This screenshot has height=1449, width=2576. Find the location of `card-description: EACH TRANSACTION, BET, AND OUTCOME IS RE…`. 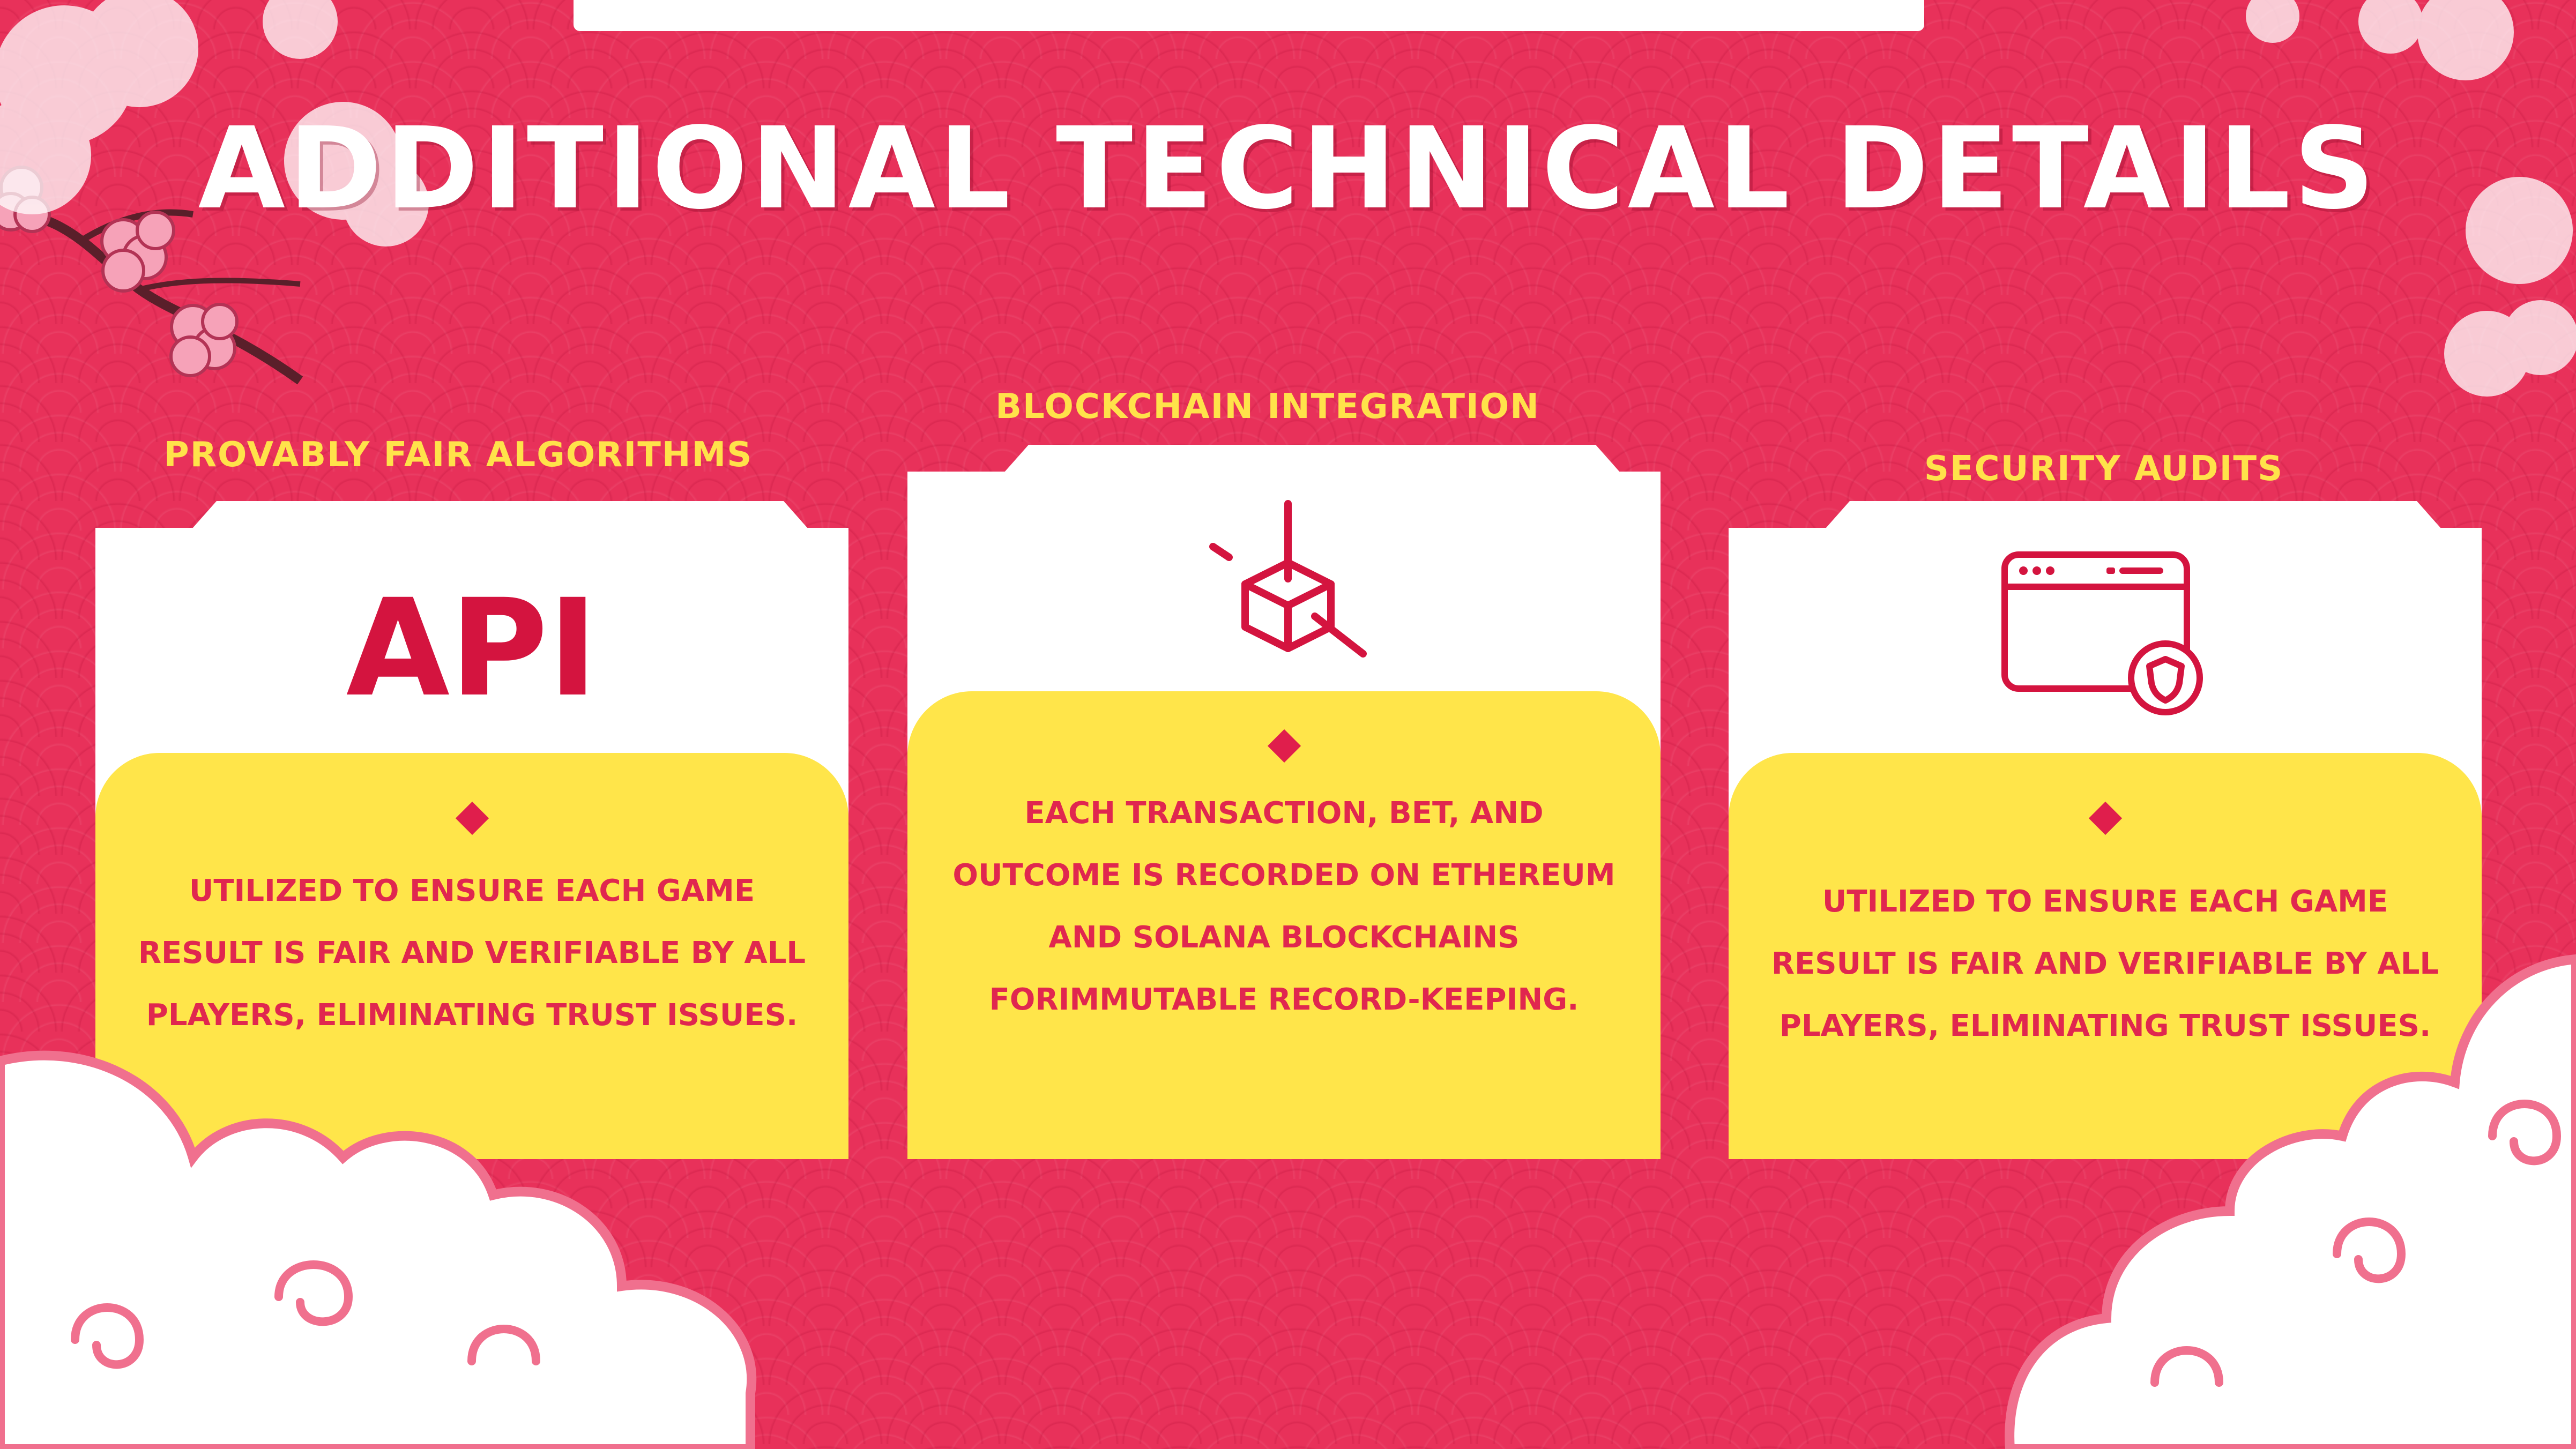

card-description: EACH TRANSACTION, BET, AND OUTCOME IS RE… is located at coordinates (1283, 906).